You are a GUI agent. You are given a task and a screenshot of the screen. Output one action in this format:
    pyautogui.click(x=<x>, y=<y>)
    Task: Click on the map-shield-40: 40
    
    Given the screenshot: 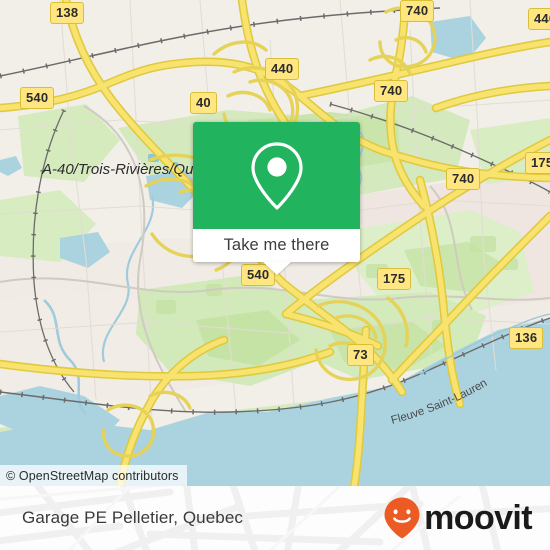 What is the action you would take?
    pyautogui.click(x=203, y=103)
    